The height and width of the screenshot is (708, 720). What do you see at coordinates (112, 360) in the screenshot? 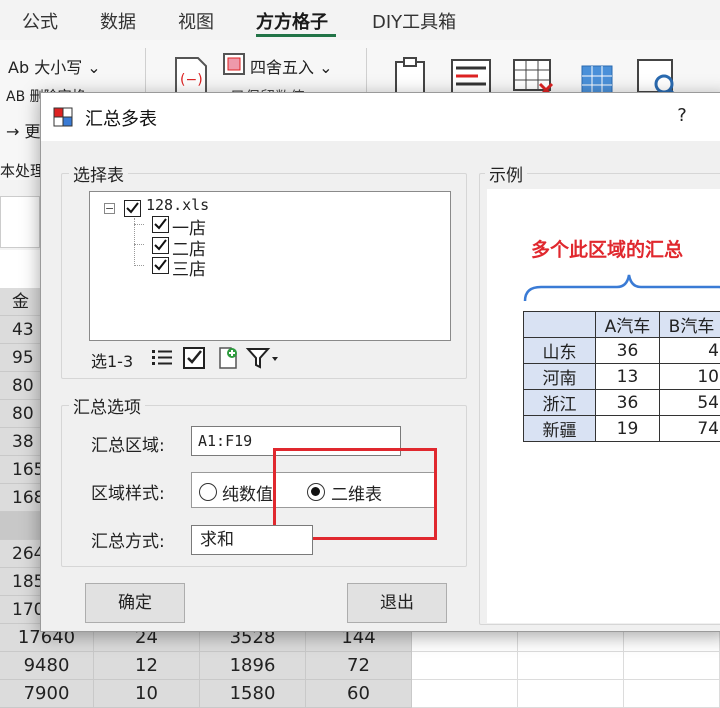
I see `select-range-button: 选1-3` at bounding box center [112, 360].